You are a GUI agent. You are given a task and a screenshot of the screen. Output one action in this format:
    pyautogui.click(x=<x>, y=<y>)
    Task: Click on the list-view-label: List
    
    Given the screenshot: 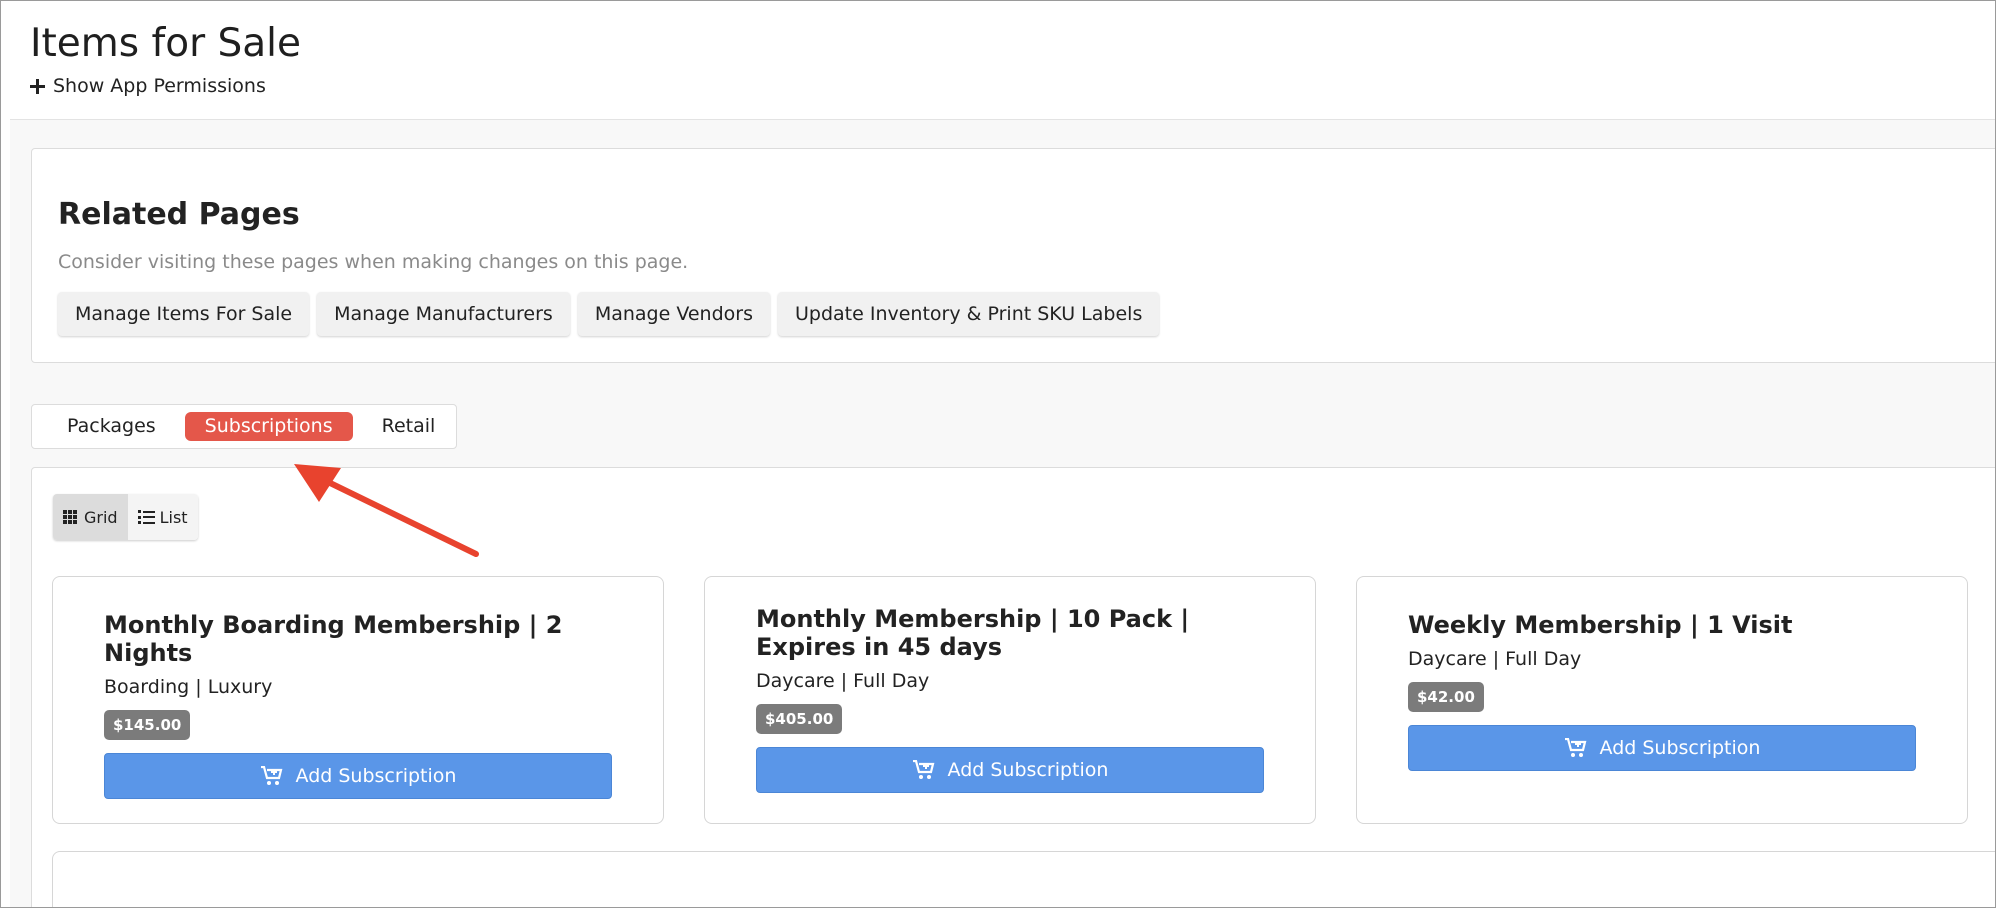 What is the action you would take?
    pyautogui.click(x=173, y=517)
    